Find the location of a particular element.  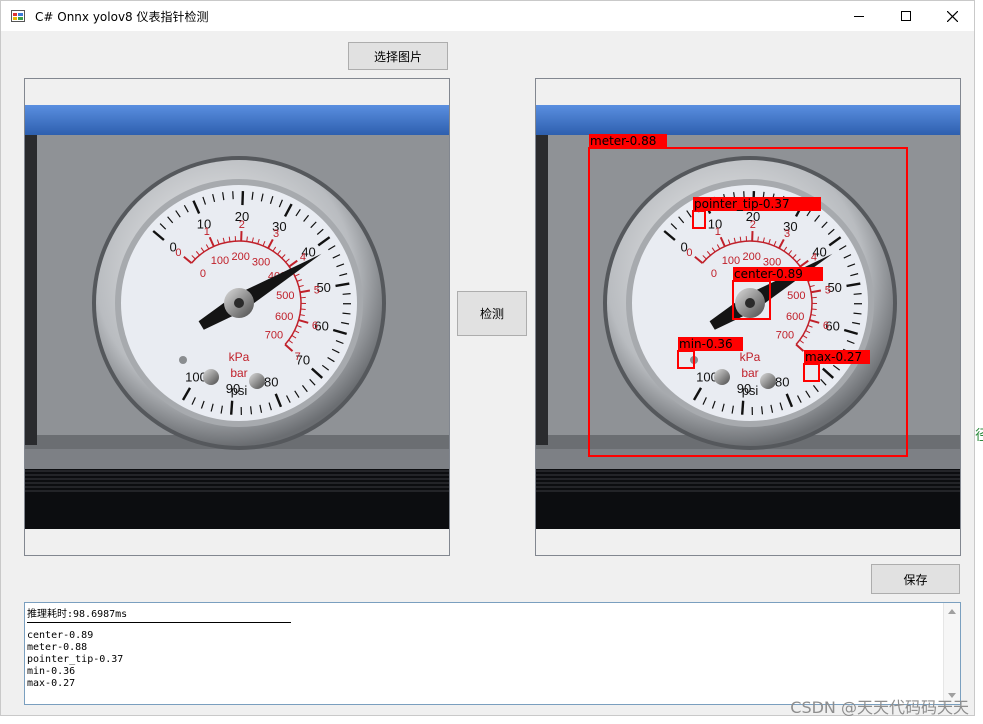

vertical-scrollbar is located at coordinates (951, 653).